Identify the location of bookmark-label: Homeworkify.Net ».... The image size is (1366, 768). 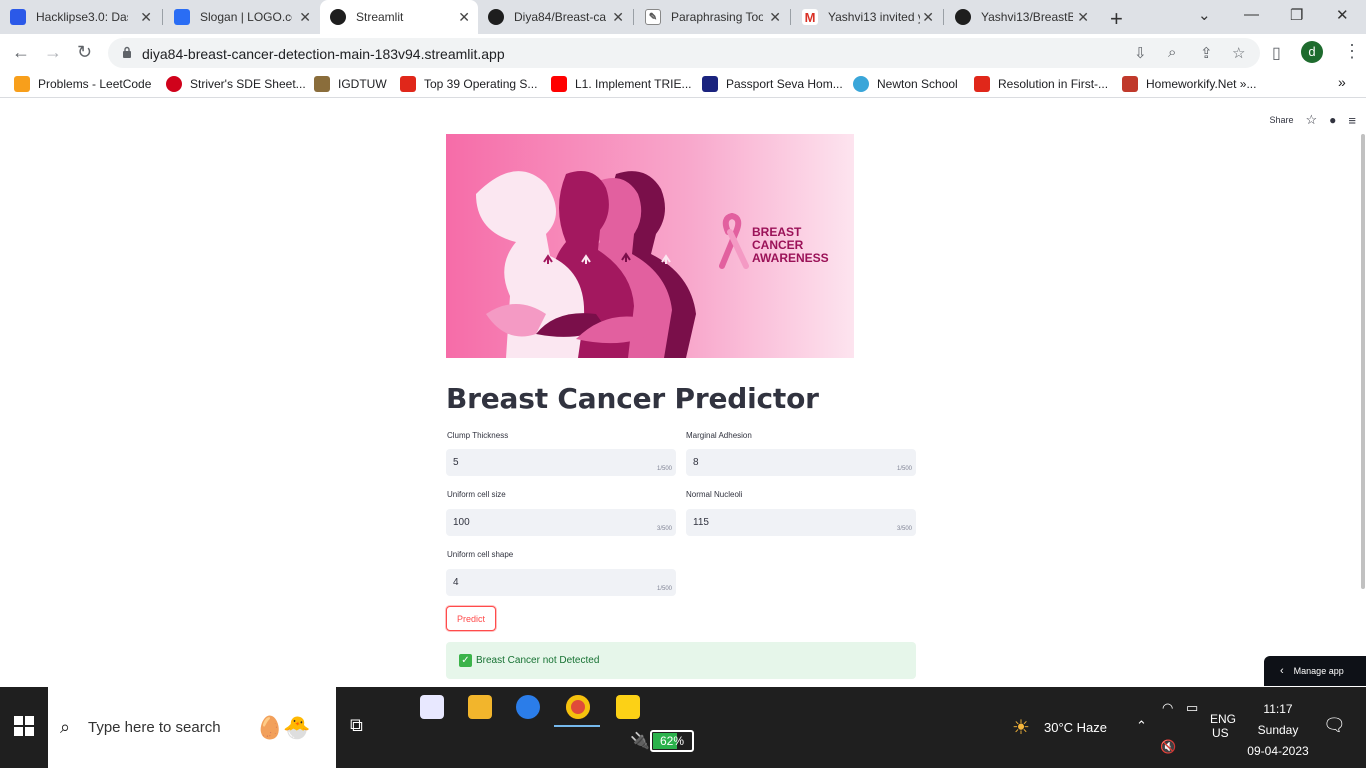
(1201, 84).